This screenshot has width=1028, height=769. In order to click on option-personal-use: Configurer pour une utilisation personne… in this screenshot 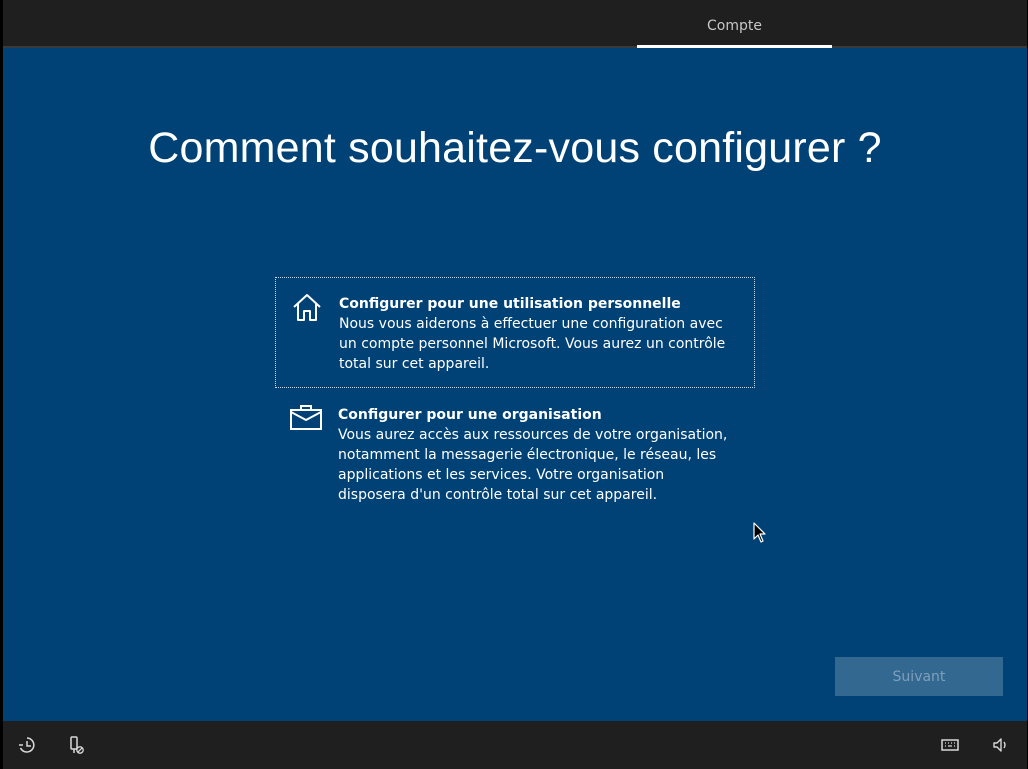, I will do `click(515, 332)`.